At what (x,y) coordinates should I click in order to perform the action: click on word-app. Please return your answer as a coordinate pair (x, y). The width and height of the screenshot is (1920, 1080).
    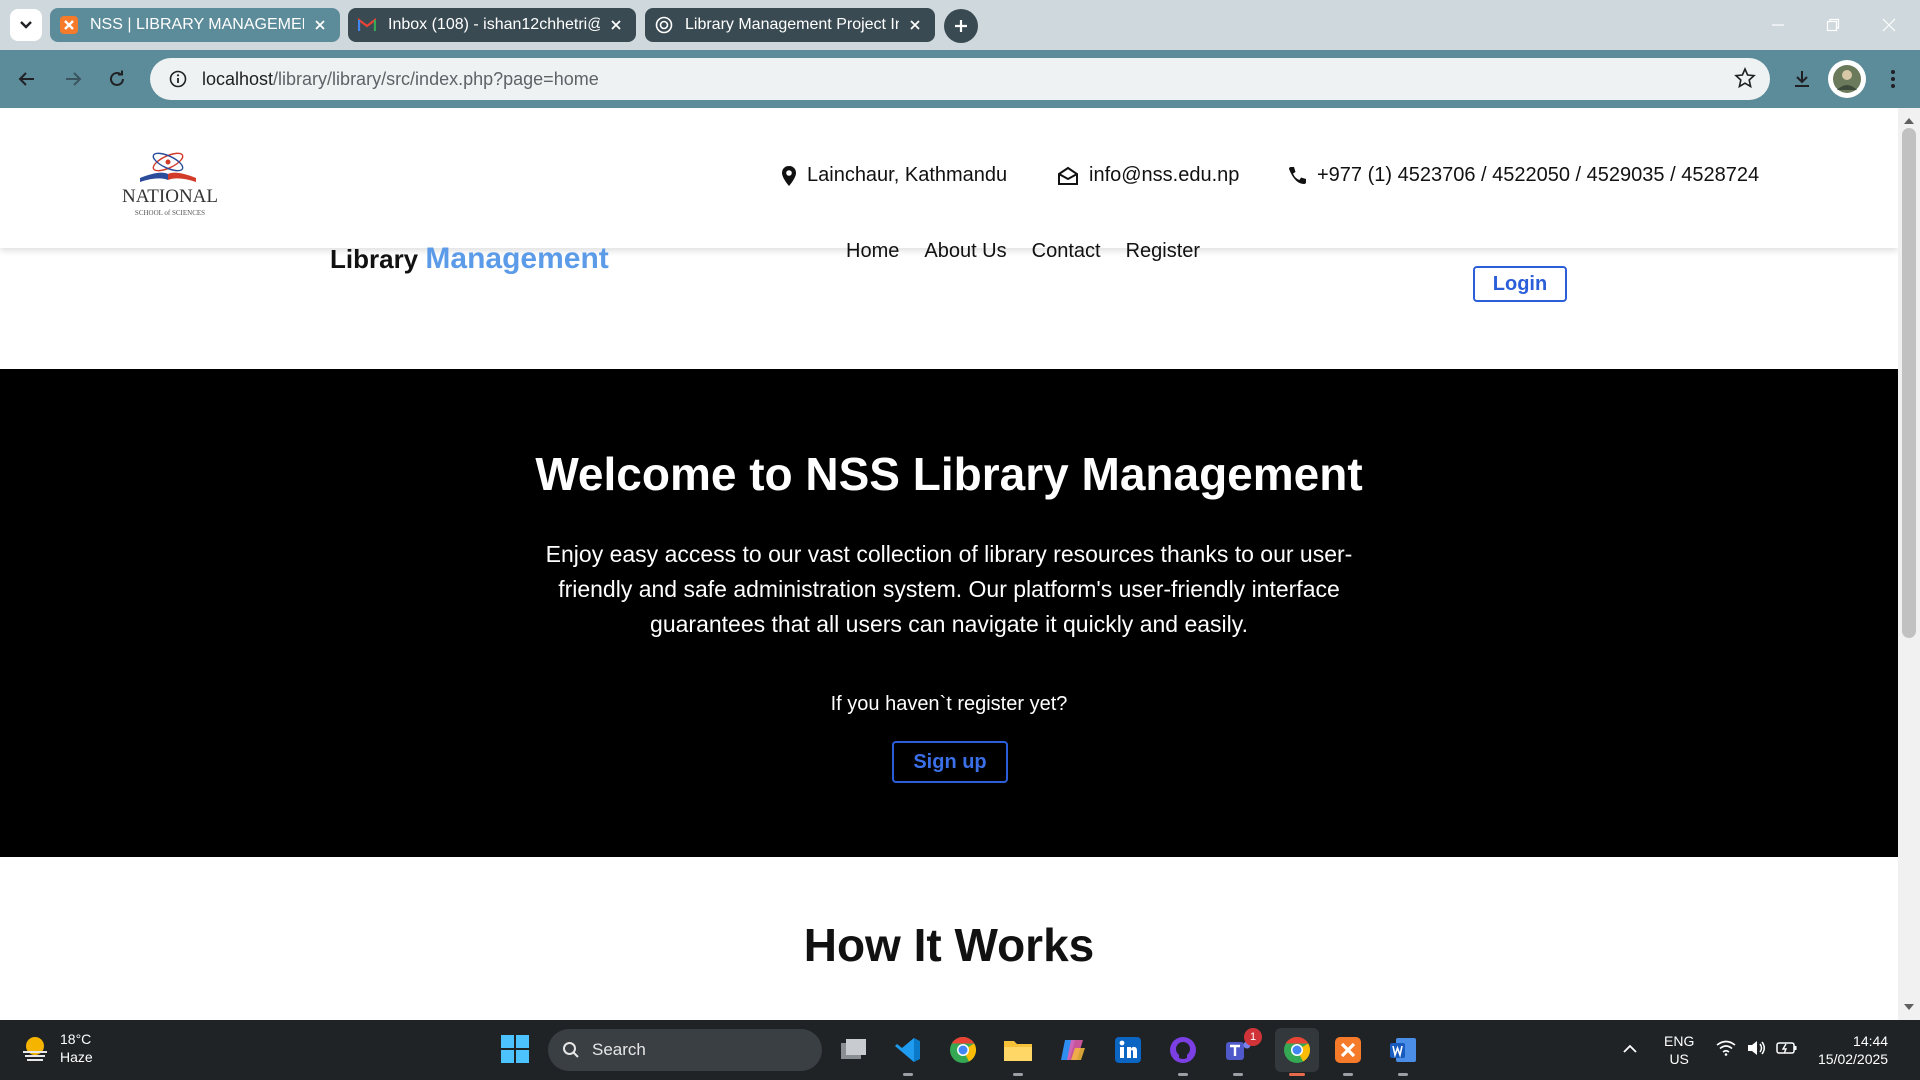
    Looking at the image, I should click on (1403, 1054).